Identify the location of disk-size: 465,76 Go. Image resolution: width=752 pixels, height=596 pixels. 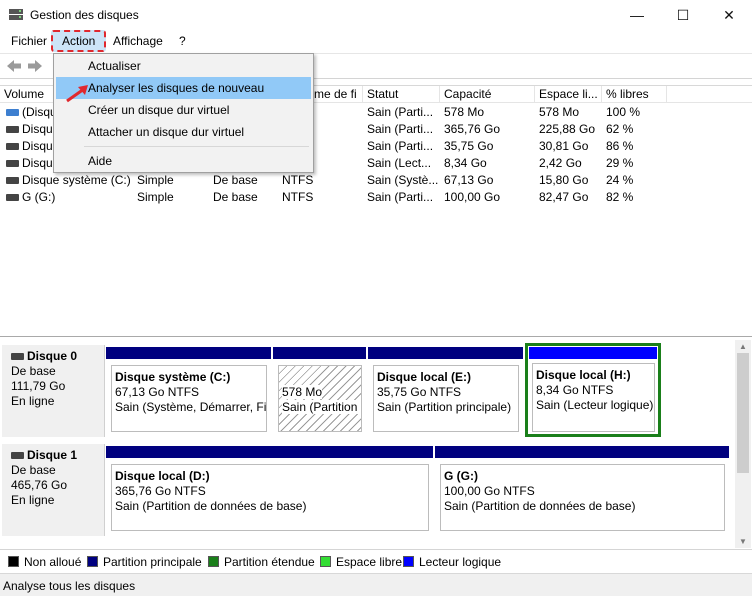
(39, 485).